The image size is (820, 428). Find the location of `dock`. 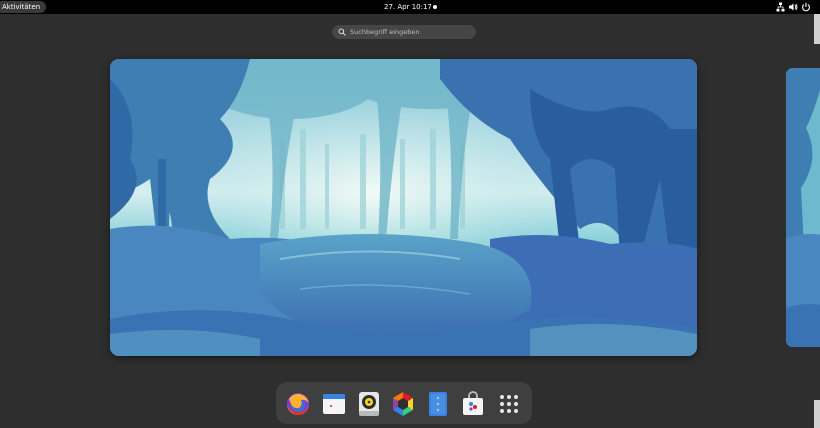

dock is located at coordinates (404, 403).